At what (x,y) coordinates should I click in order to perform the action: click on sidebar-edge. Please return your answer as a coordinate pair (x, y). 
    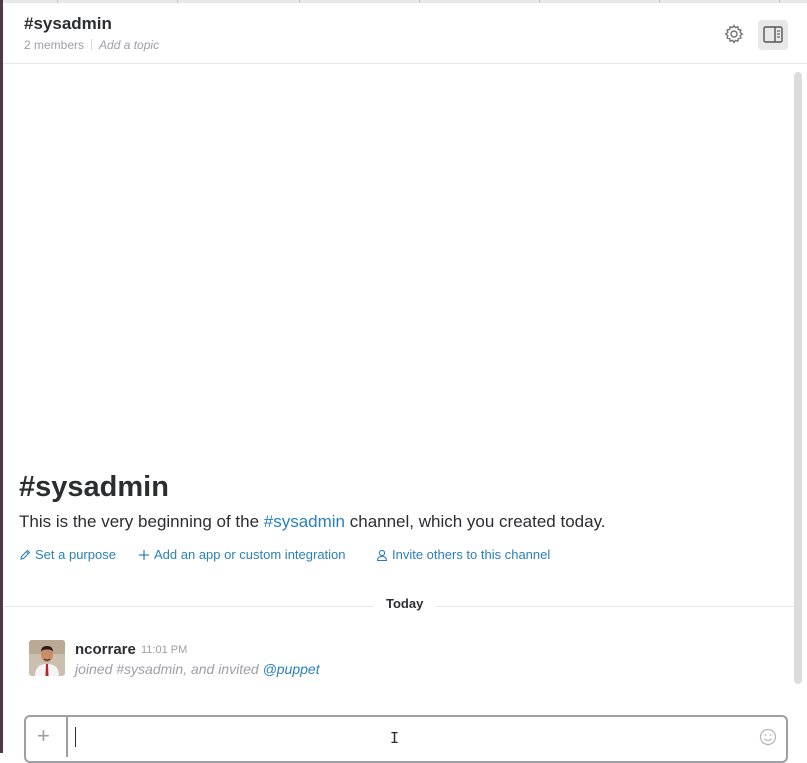
    Looking at the image, I should click on (1, 376).